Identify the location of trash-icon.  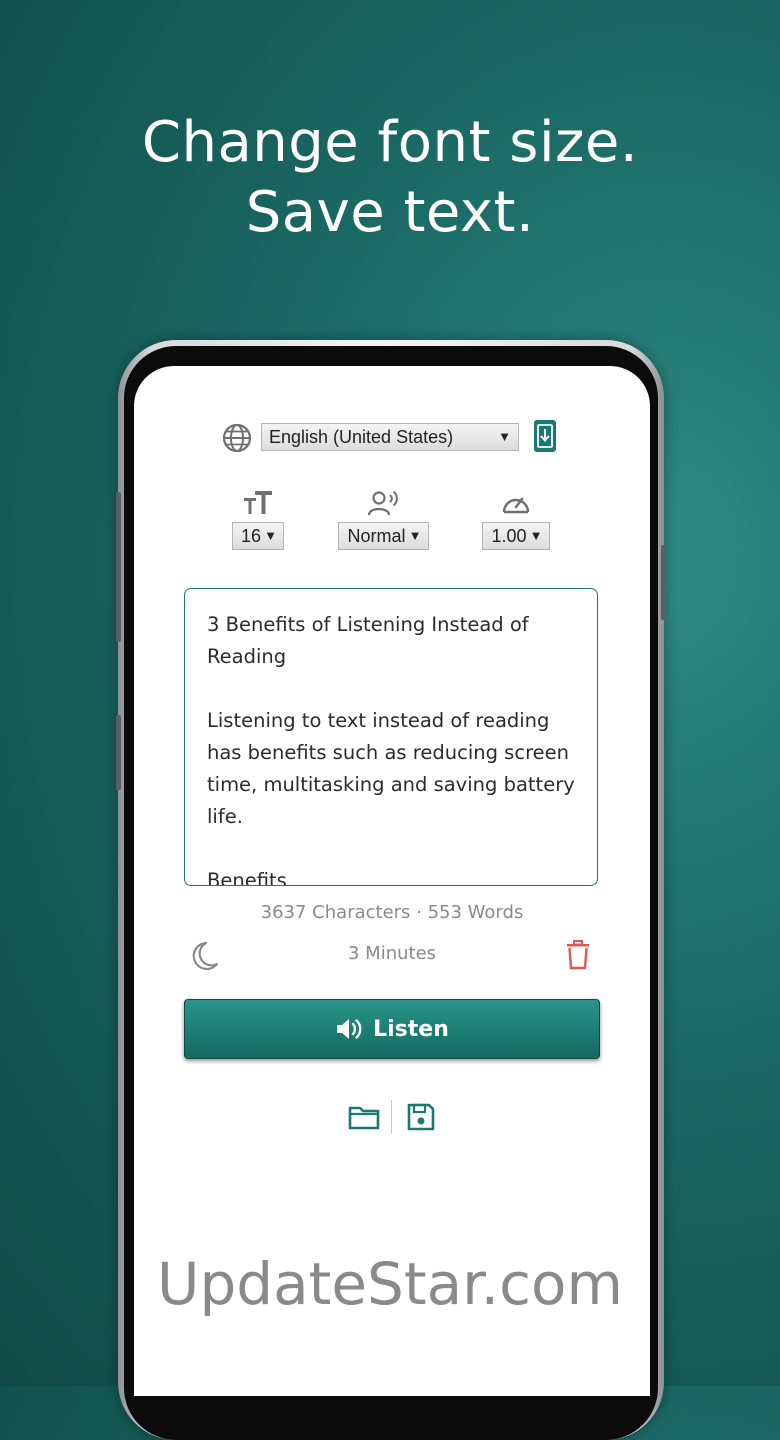
(578, 955).